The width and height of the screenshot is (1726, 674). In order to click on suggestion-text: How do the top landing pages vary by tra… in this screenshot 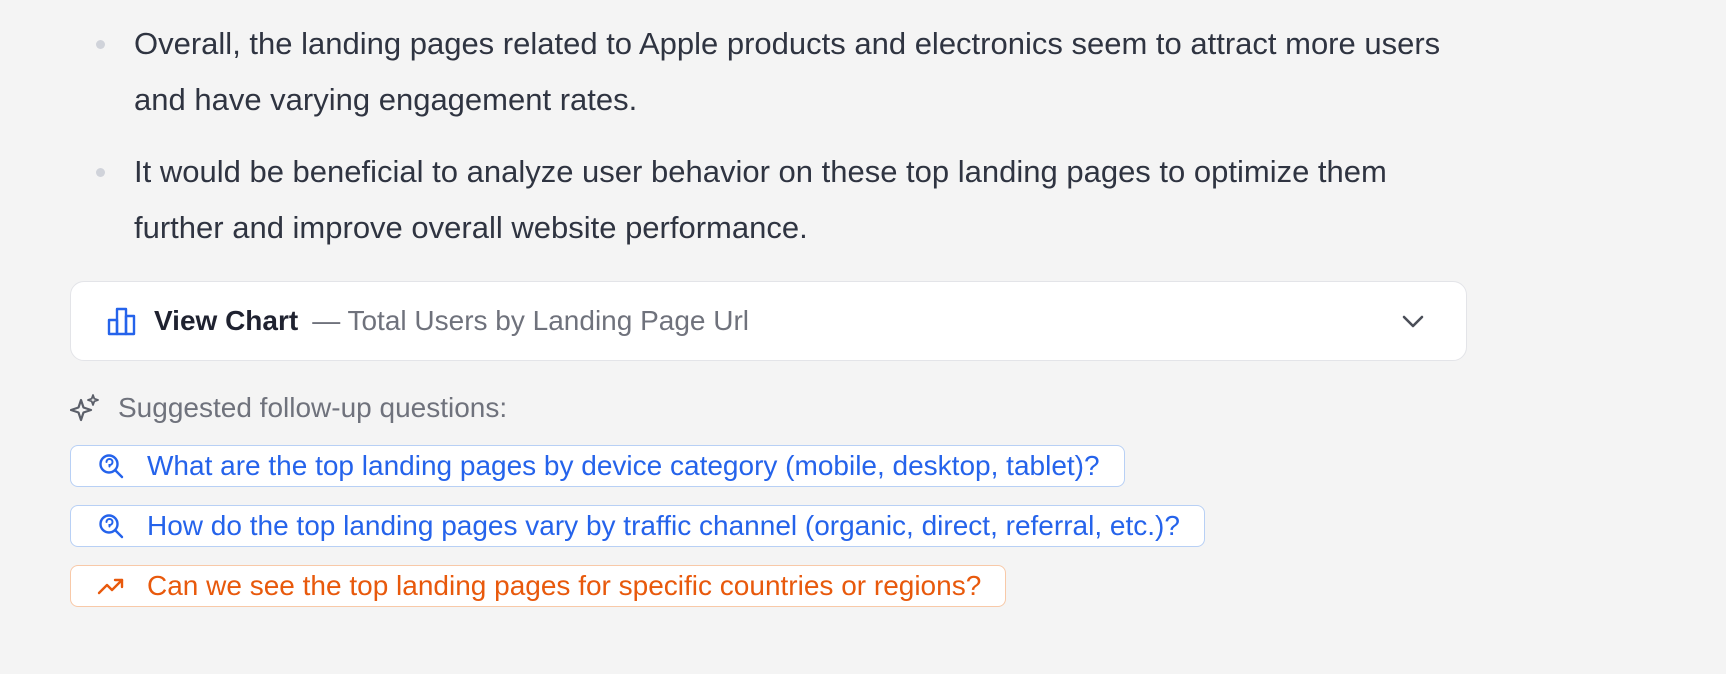, I will do `click(663, 525)`.